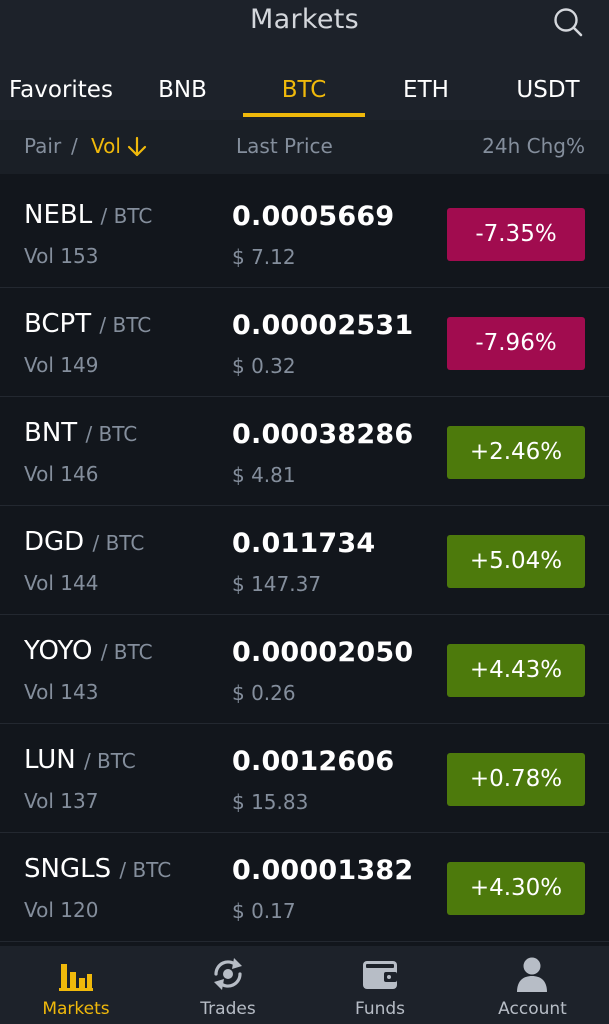  I want to click on change-badge: +4.43%, so click(516, 670).